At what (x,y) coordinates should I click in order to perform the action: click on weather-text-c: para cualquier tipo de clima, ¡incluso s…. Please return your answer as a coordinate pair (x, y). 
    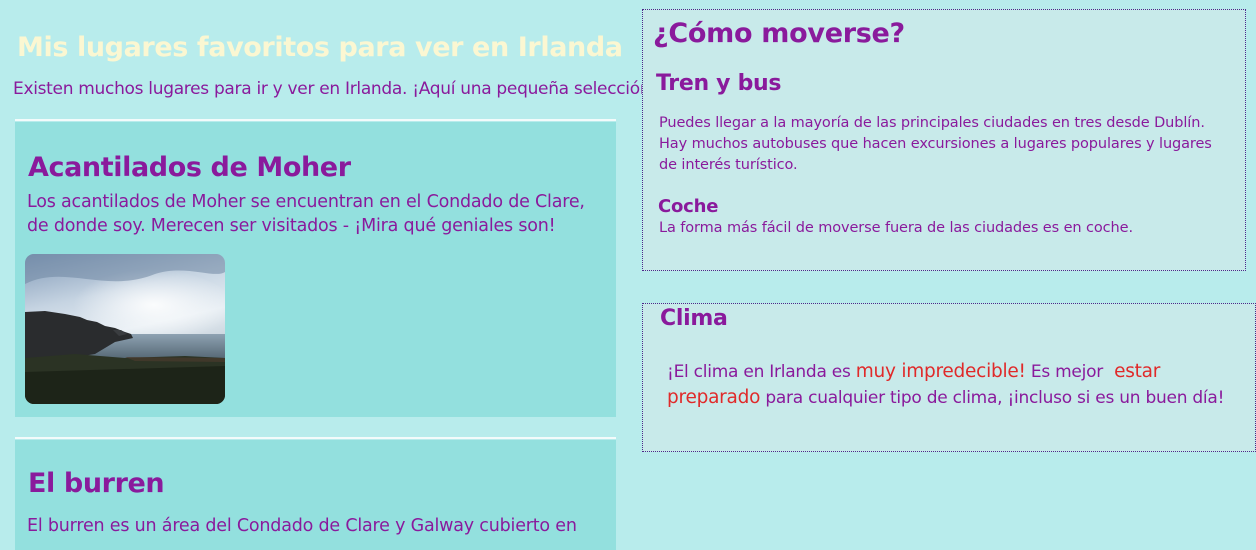
    Looking at the image, I should click on (992, 398).